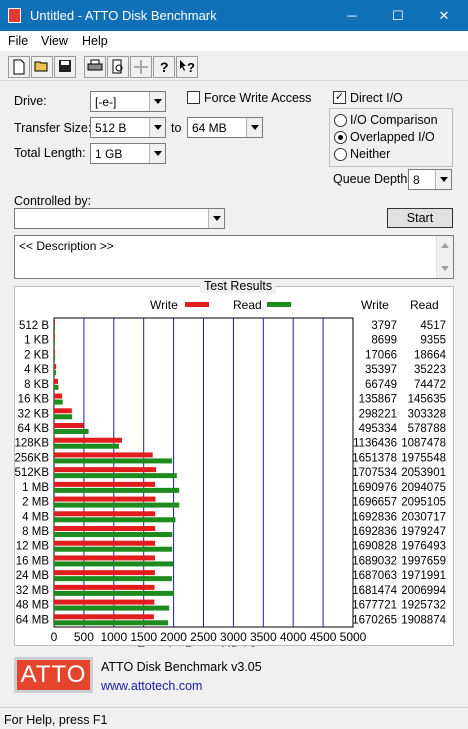 The height and width of the screenshot is (729, 468). What do you see at coordinates (445, 245) in the screenshot?
I see `scroll-up-icon` at bounding box center [445, 245].